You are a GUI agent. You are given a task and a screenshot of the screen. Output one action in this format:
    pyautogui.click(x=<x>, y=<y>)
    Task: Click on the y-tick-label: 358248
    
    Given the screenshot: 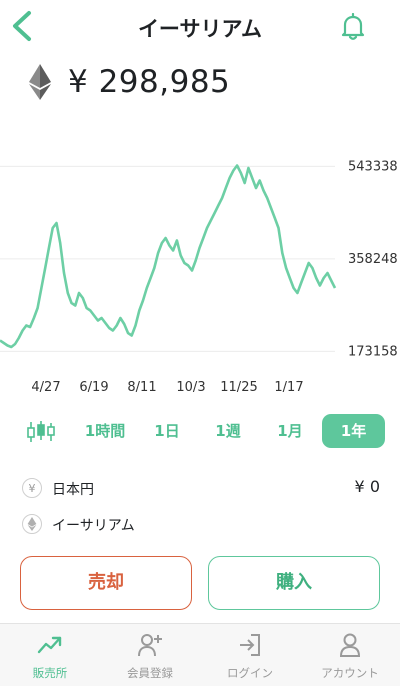 What is the action you would take?
    pyautogui.click(x=373, y=259)
    